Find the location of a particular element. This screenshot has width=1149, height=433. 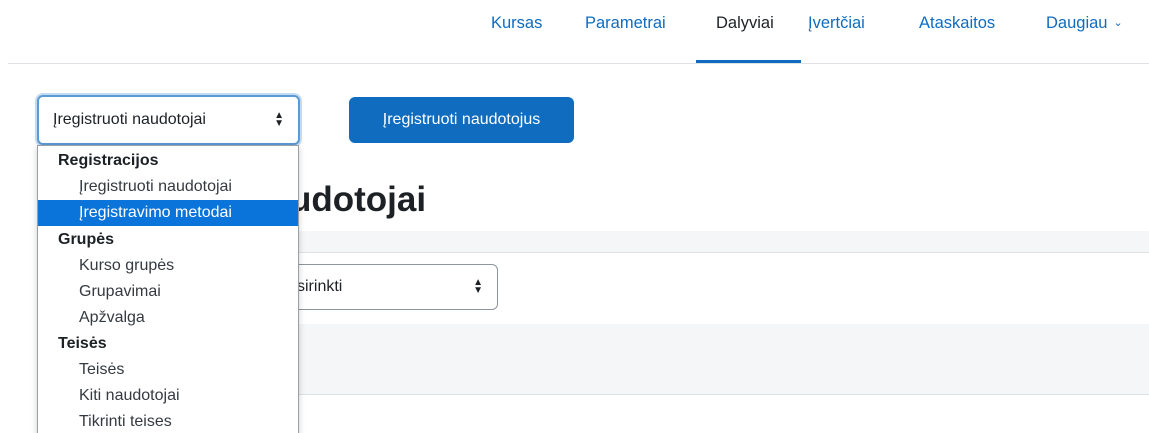

nav-item-ataskaitos: Ataskaitos is located at coordinates (957, 23).